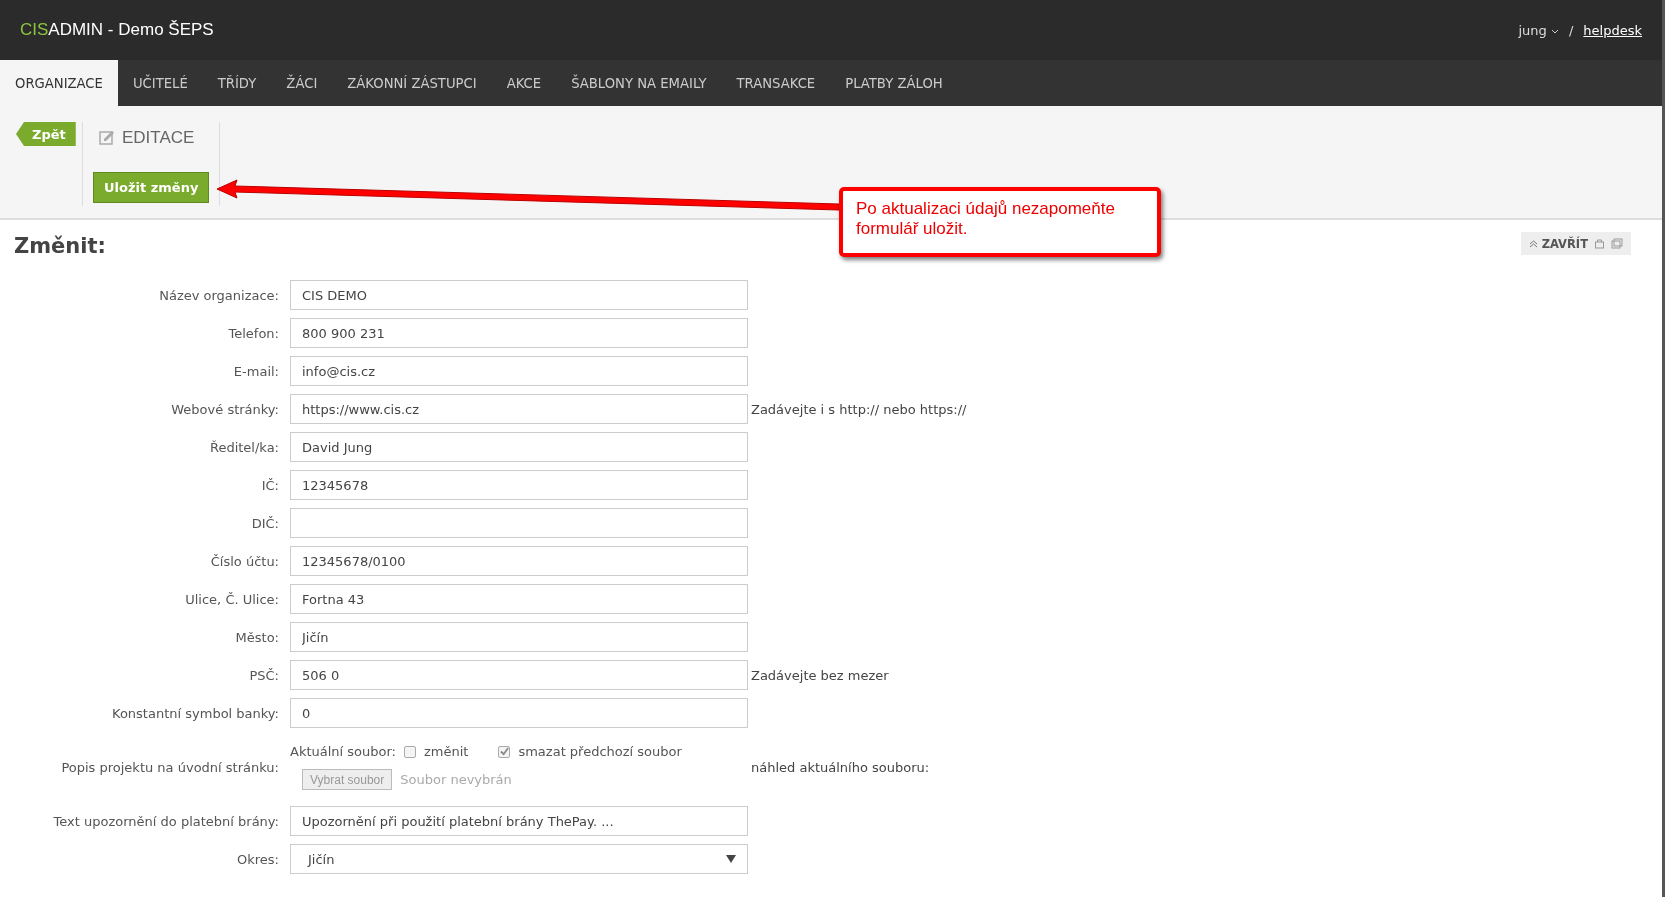 The width and height of the screenshot is (1665, 897). I want to click on field-label: Okres:, so click(258, 859).